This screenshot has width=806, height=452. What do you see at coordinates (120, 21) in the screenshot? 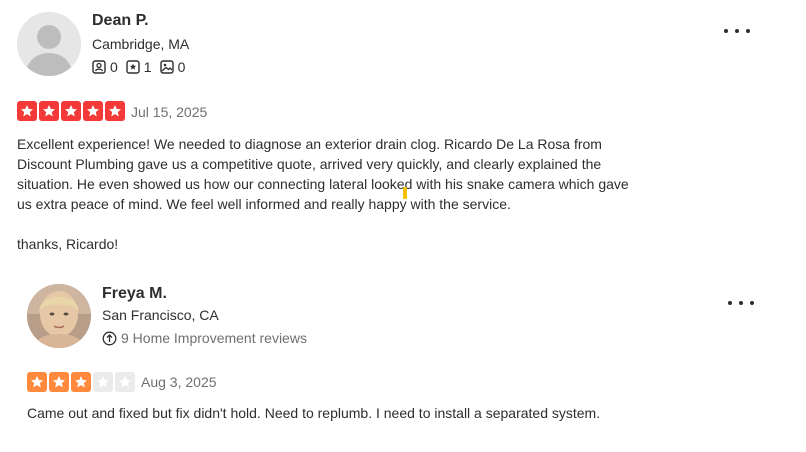
I see `reviewer-name: Dean P.` at bounding box center [120, 21].